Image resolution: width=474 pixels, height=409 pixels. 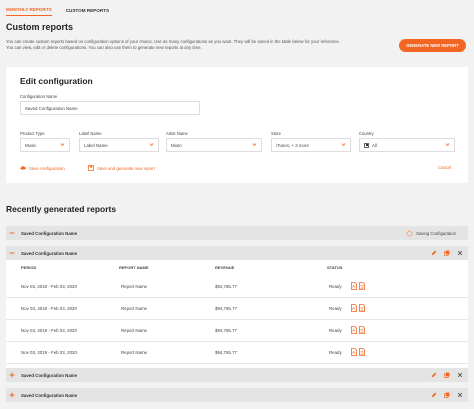 I want to click on cancel-button: Cancel, so click(x=444, y=167).